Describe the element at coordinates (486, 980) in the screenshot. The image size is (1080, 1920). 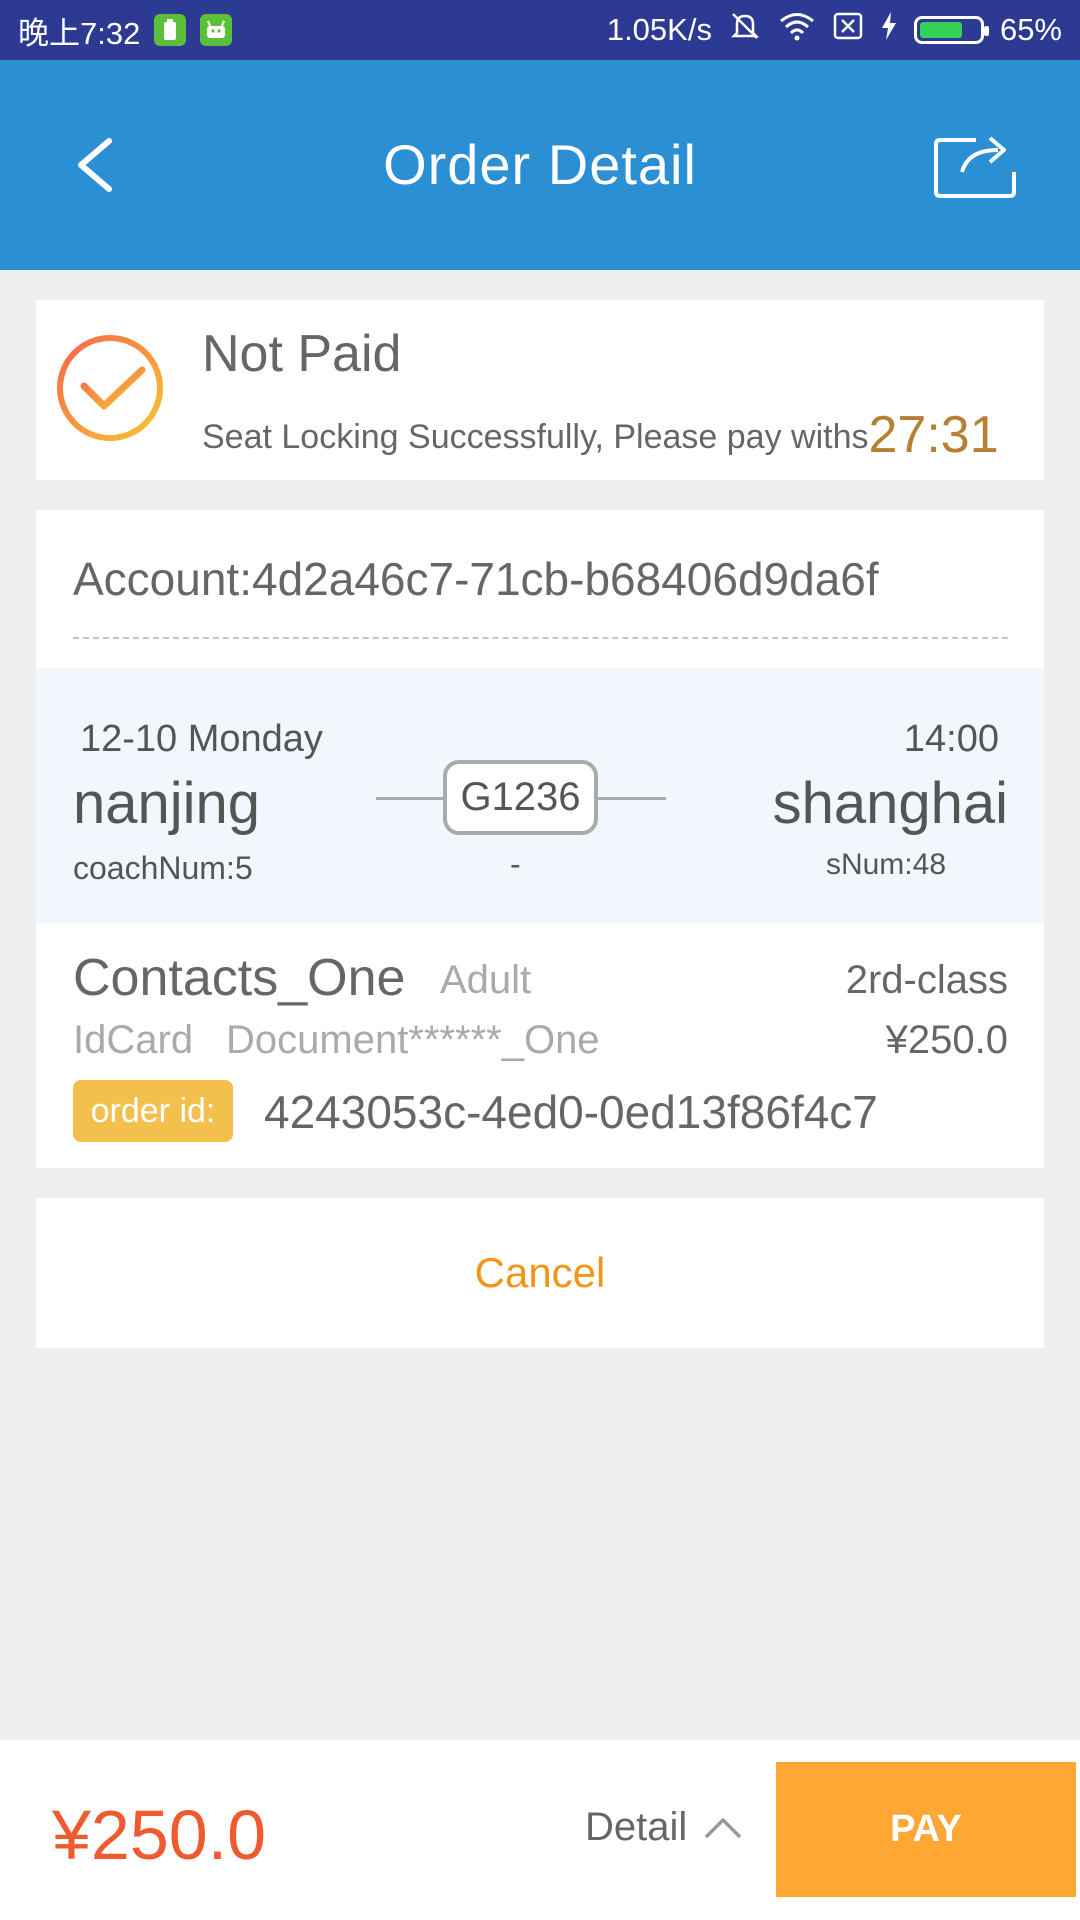
I see `passenger-type: Adult` at that location.